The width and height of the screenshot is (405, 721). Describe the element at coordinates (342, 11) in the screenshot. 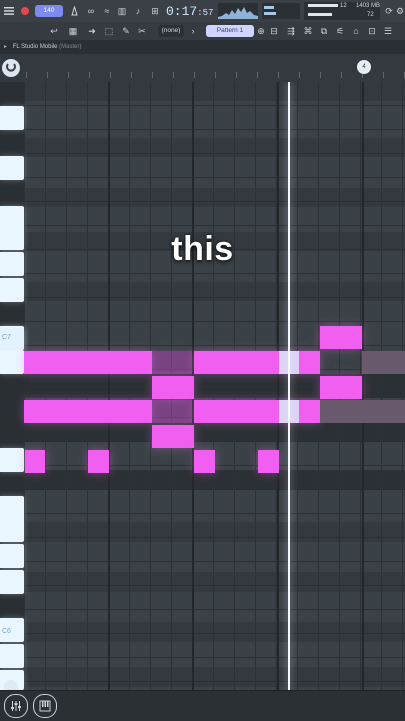

I see `cpu-memory-panel: 12 1403 MB 72` at that location.